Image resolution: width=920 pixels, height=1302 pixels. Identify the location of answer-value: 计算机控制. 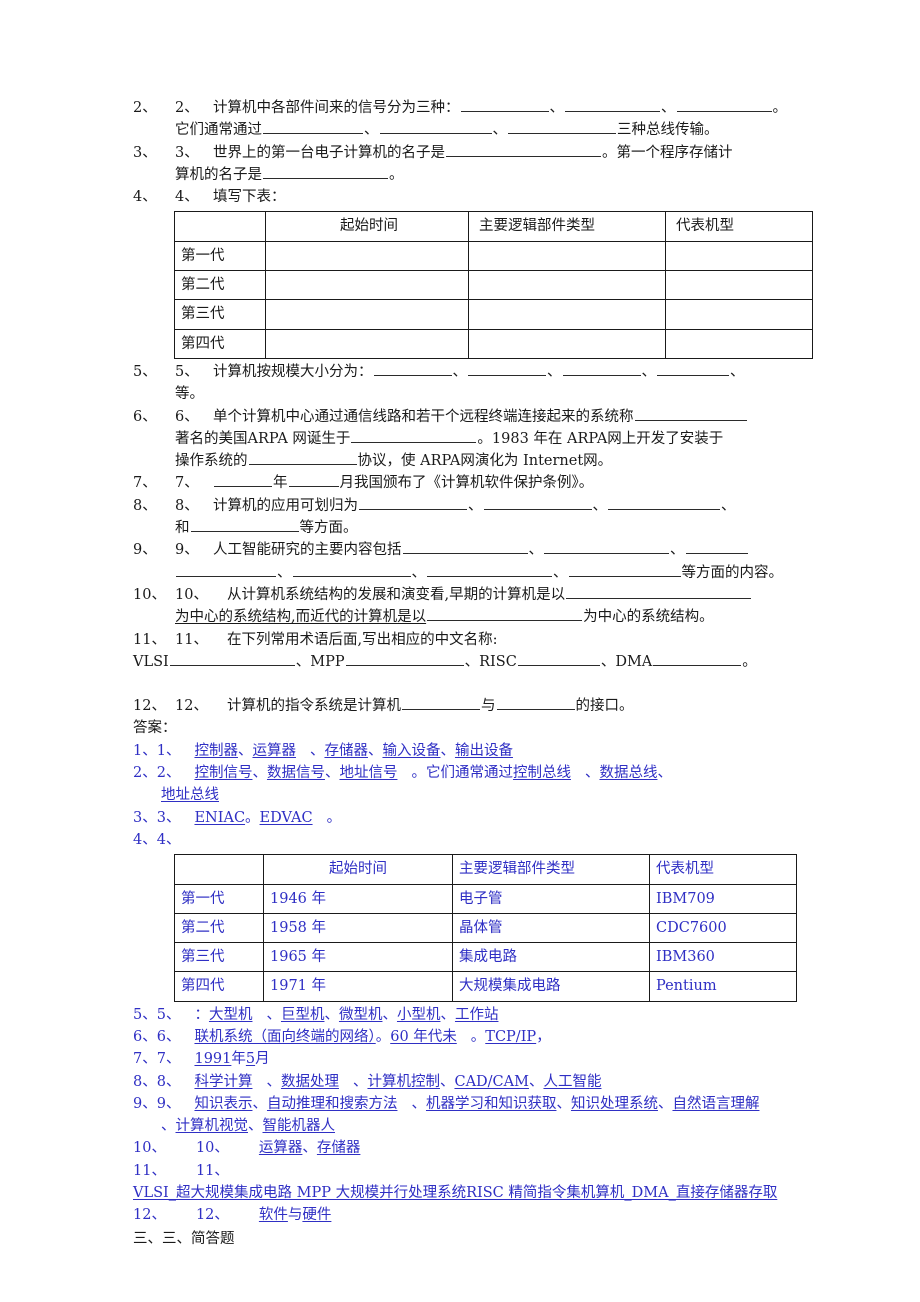
(403, 1081).